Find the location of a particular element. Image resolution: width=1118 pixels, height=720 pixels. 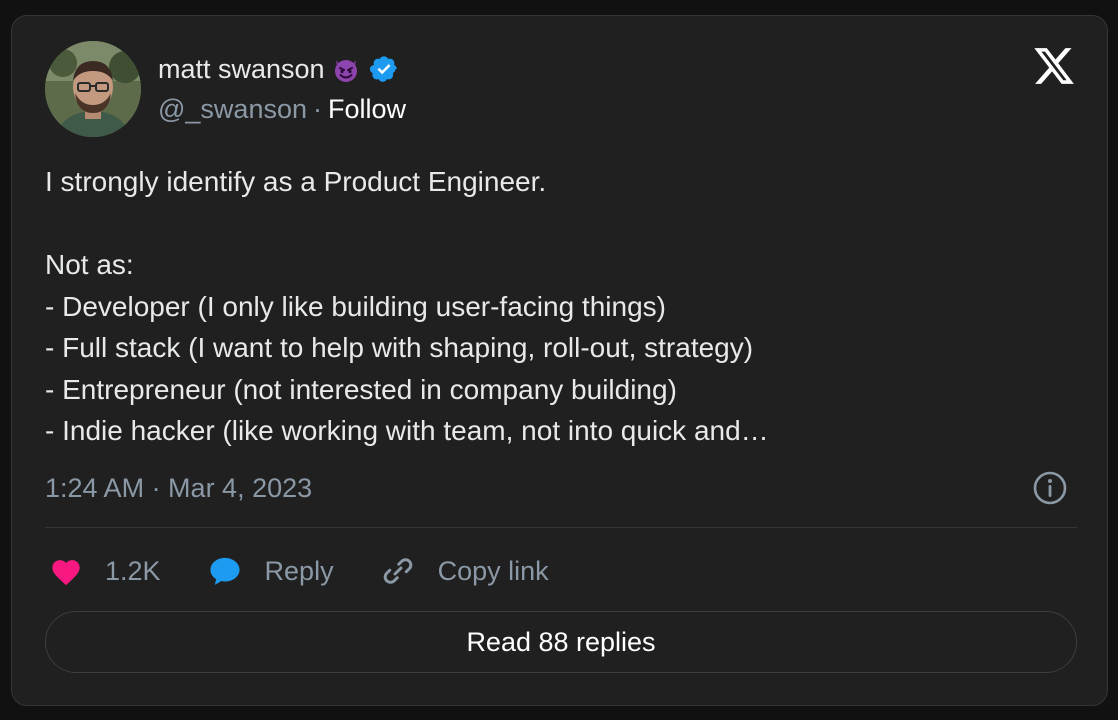

divider is located at coordinates (561, 527).